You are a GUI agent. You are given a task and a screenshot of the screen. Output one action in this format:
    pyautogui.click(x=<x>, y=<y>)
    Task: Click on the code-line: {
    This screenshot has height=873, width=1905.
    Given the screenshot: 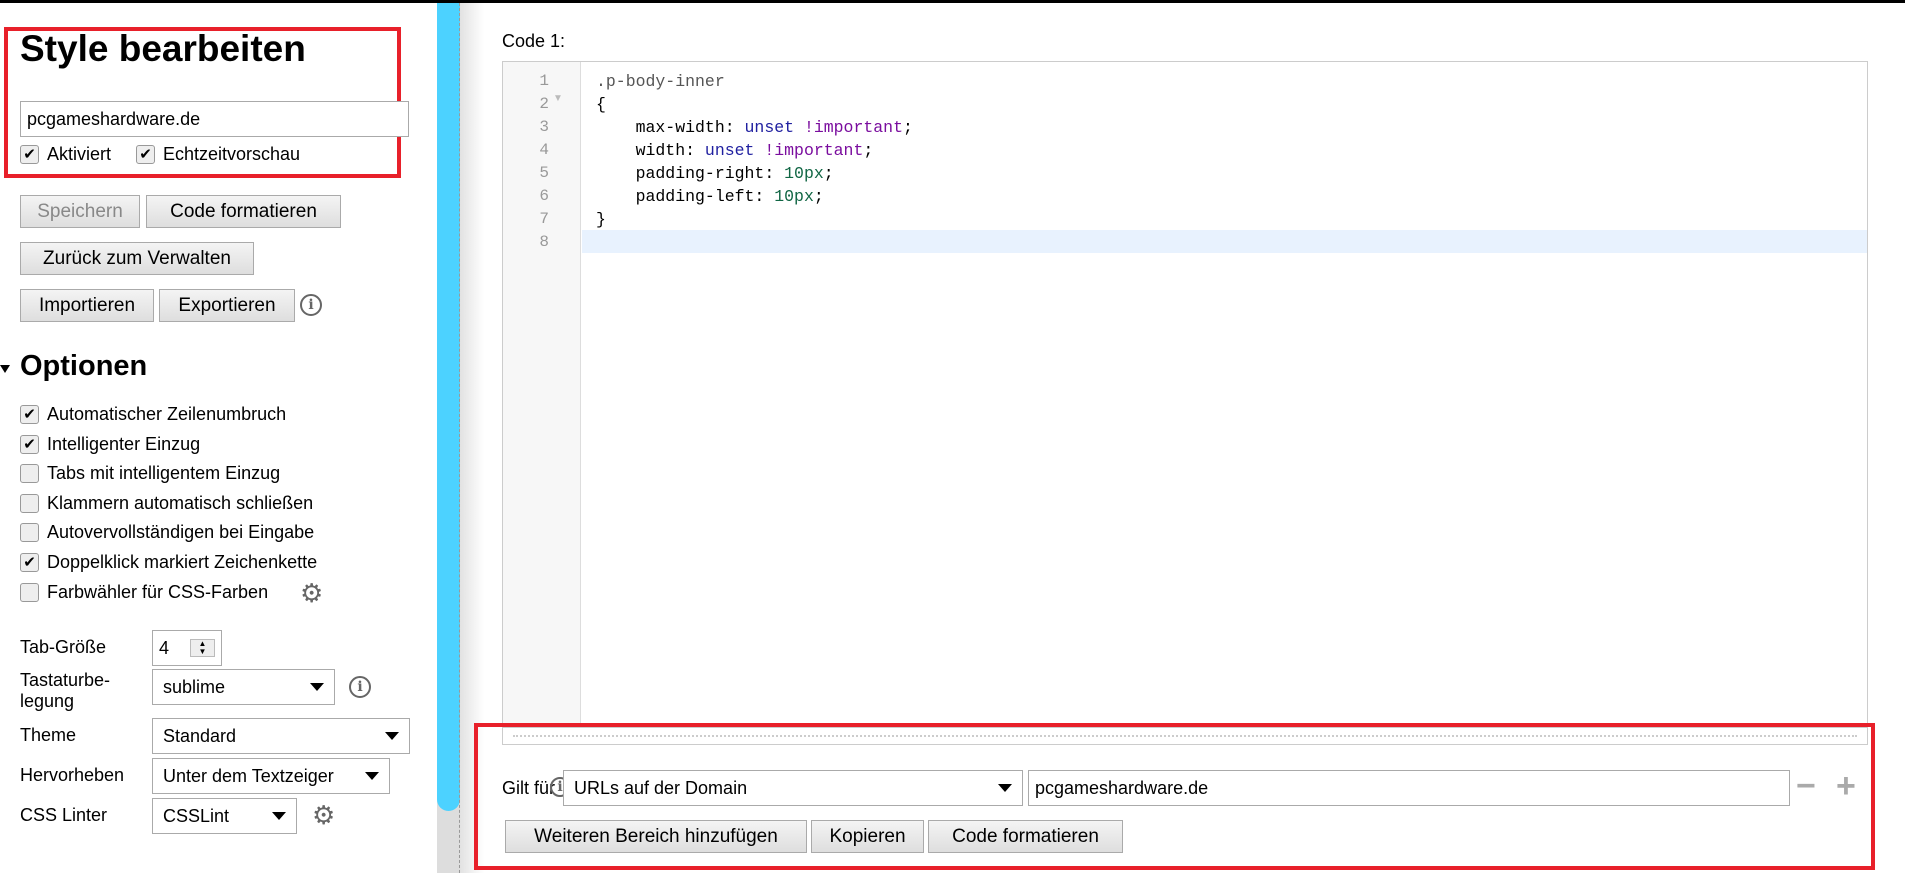 What is the action you would take?
    pyautogui.click(x=601, y=104)
    